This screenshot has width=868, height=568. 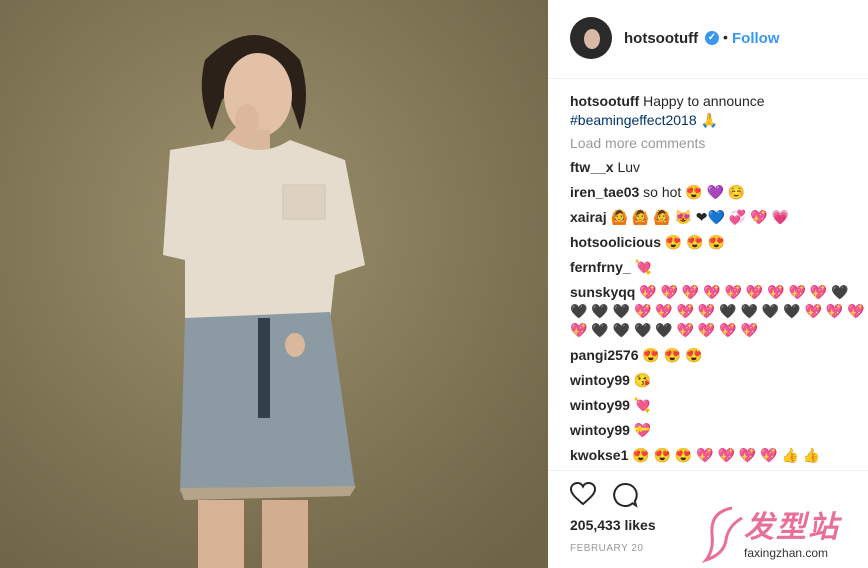 I want to click on comment-row: ftw__x Luv, so click(x=718, y=167).